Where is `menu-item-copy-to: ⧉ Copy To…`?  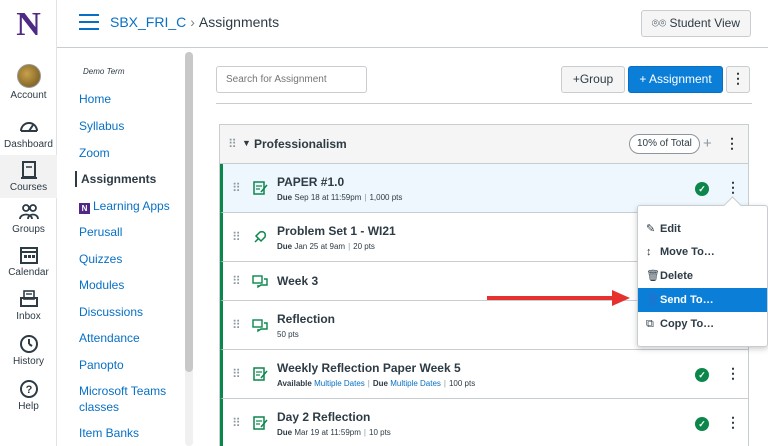 menu-item-copy-to: ⧉ Copy To… is located at coordinates (702, 324).